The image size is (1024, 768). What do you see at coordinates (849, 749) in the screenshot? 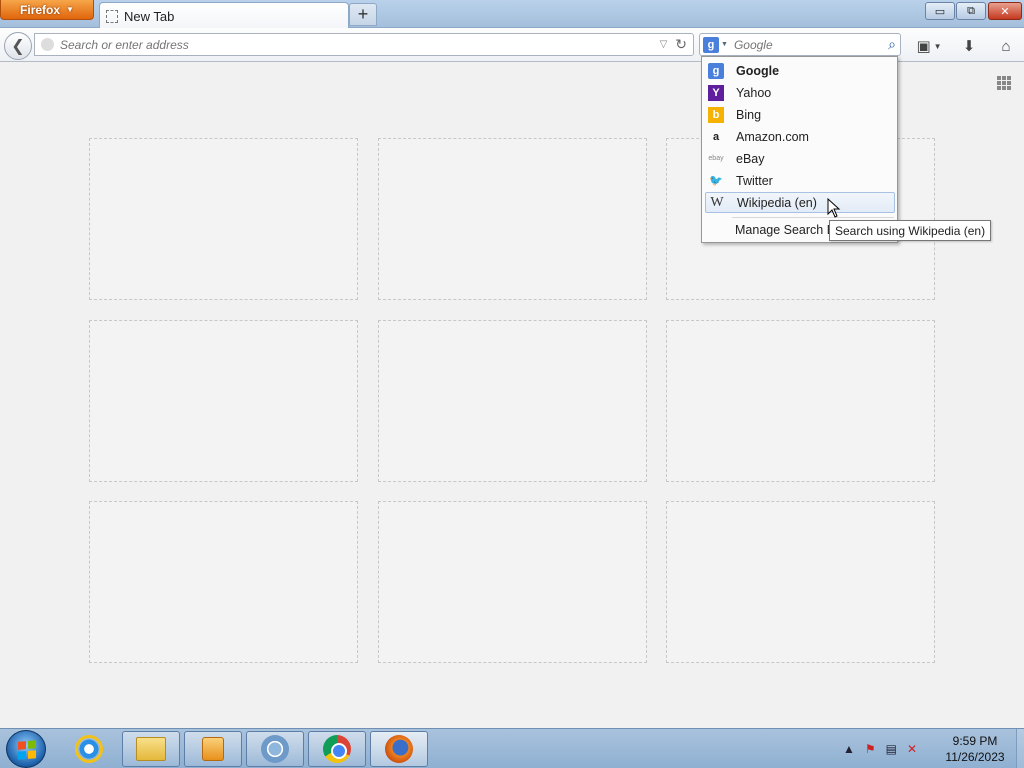
I see `show-hidden-icons-icon: ▲` at bounding box center [849, 749].